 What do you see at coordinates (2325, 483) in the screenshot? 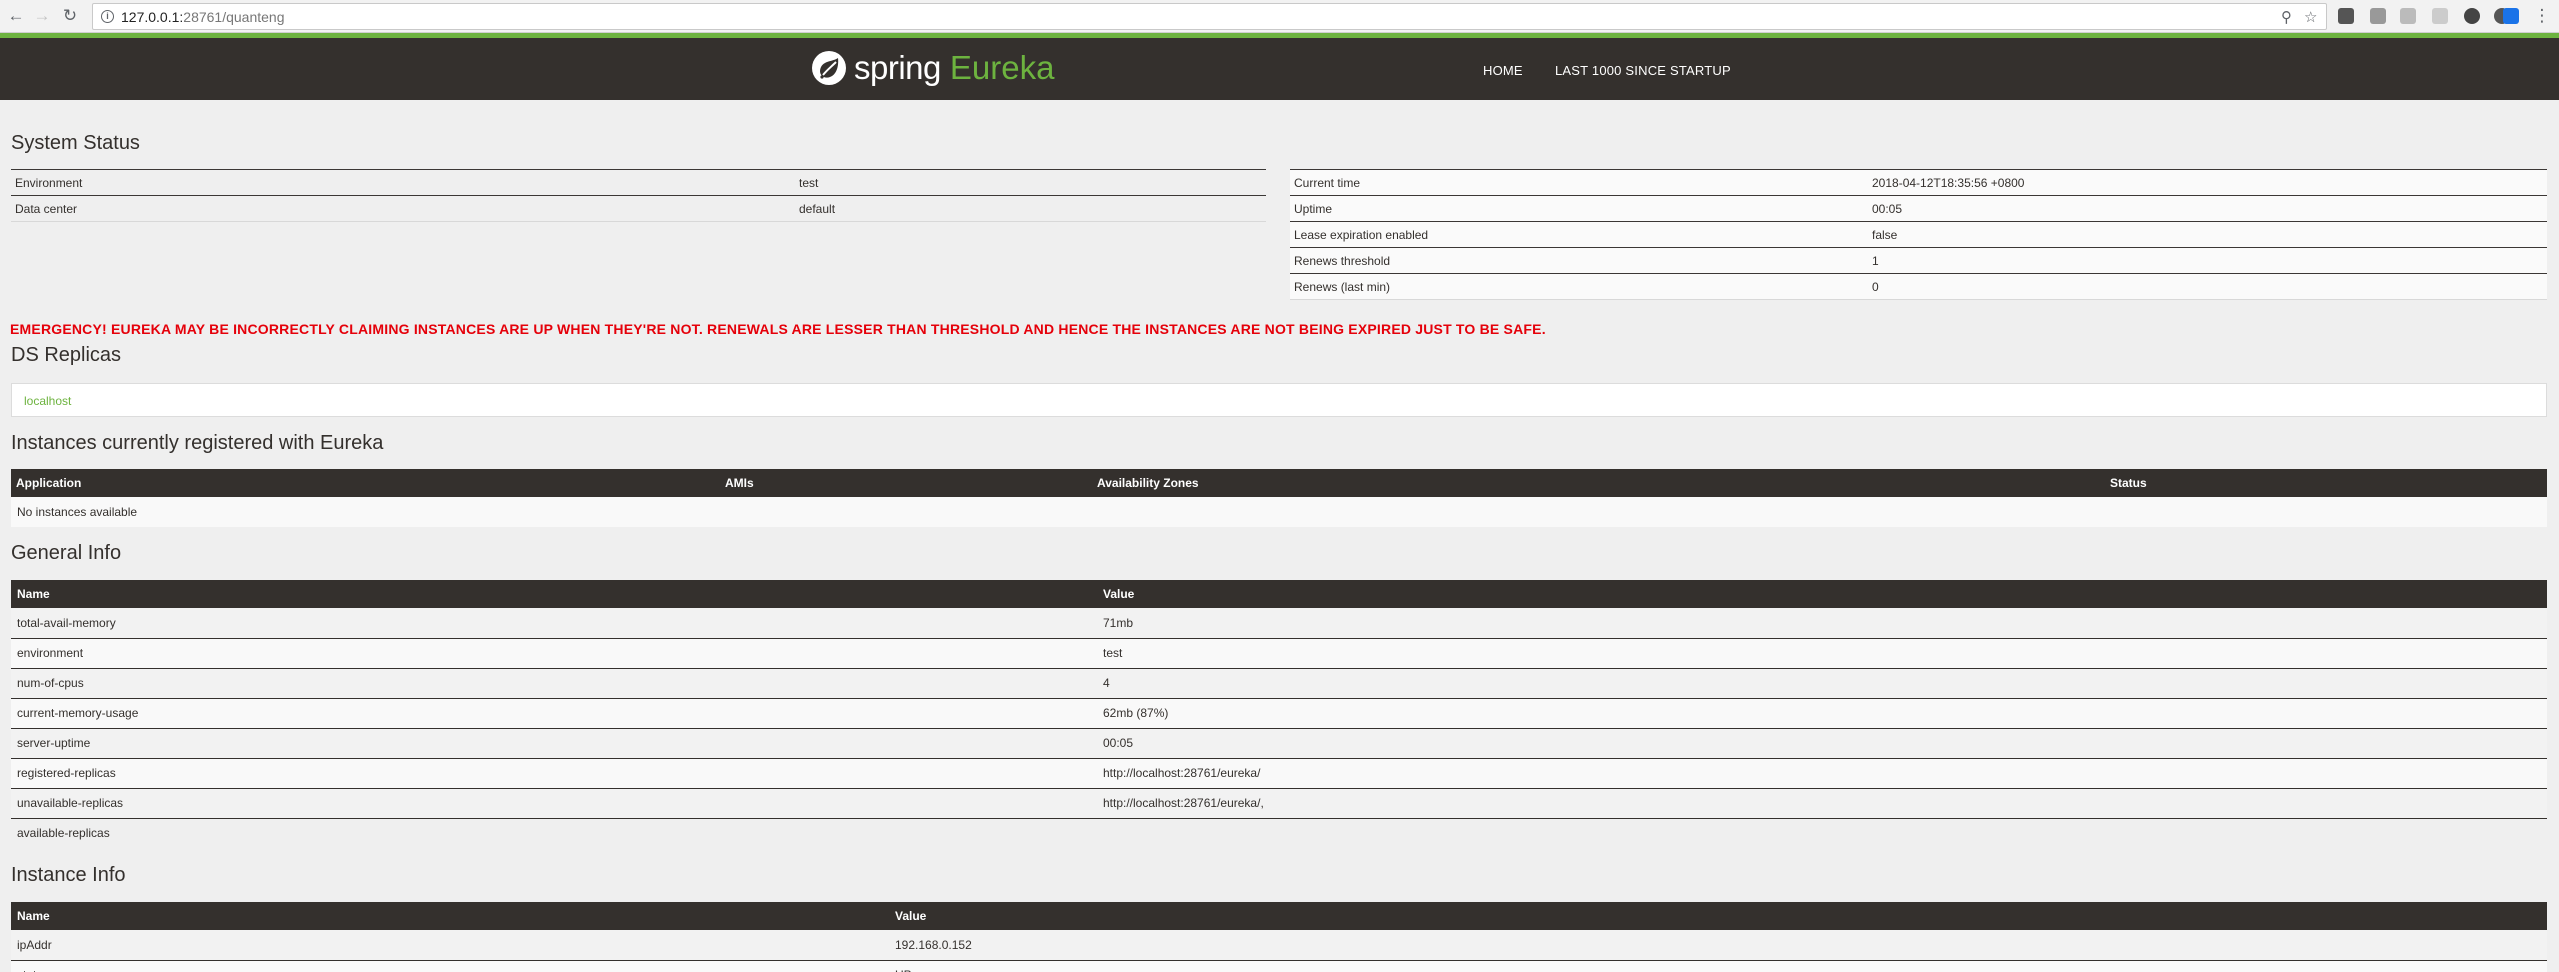
I see `column-header: Status` at bounding box center [2325, 483].